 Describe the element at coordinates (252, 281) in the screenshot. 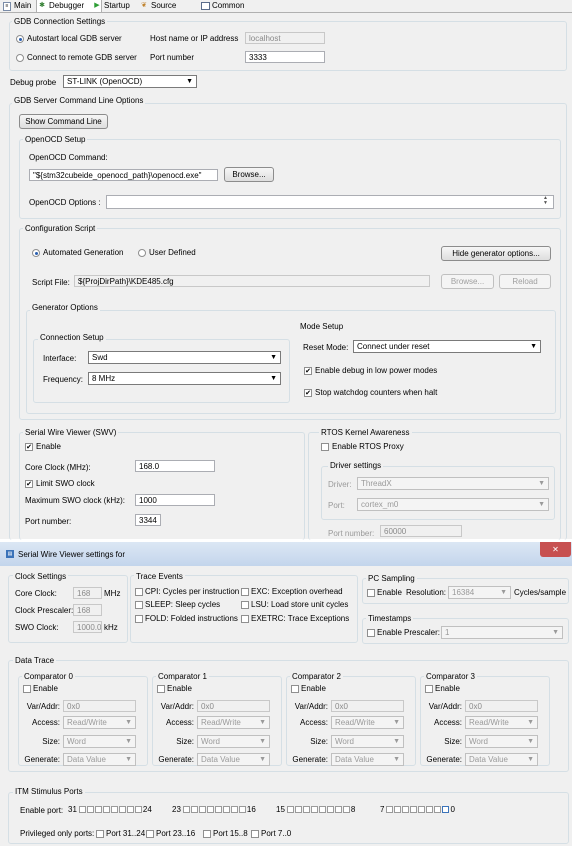

I see `script-file-field: ${ProjDirPath}\KDE485.cfg` at that location.